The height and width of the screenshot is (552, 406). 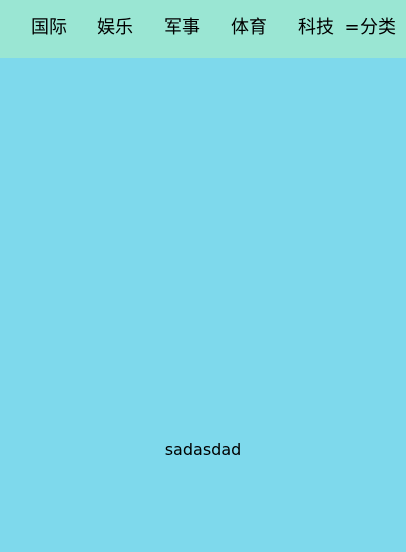 I want to click on tab-sports: 体育, so click(x=249, y=28).